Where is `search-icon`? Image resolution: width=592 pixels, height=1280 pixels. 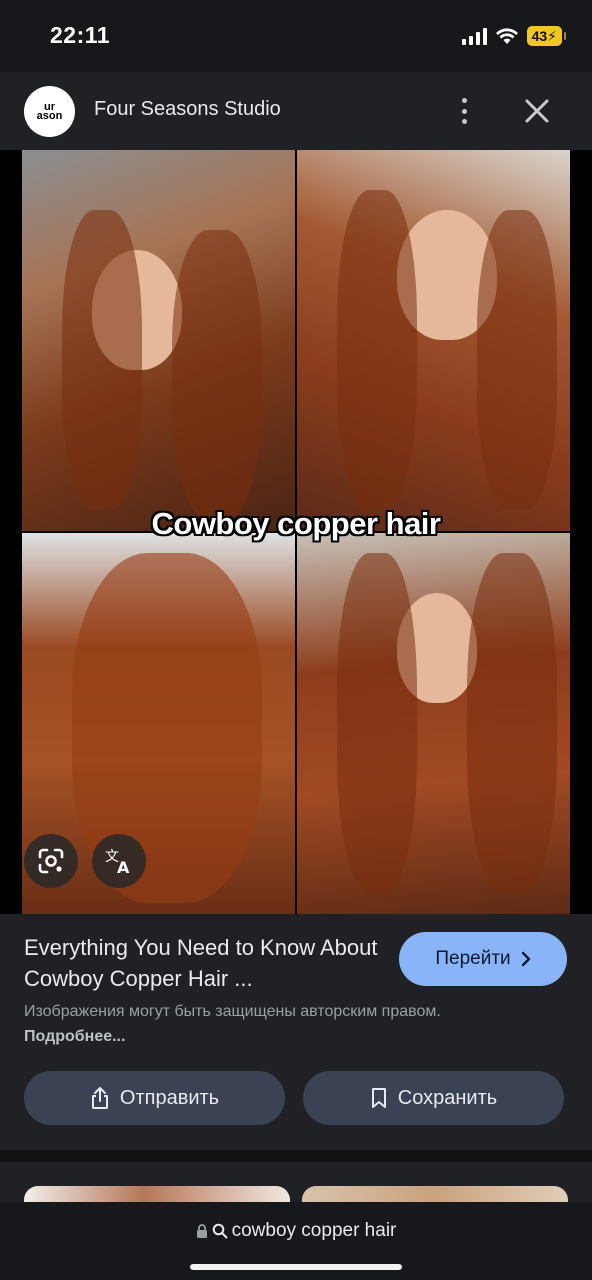
search-icon is located at coordinates (220, 1231).